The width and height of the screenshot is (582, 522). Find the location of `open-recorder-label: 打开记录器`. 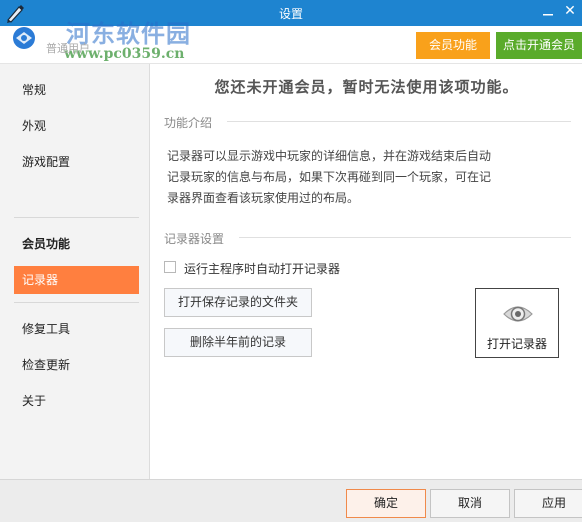

open-recorder-label: 打开记录器 is located at coordinates (516, 344).